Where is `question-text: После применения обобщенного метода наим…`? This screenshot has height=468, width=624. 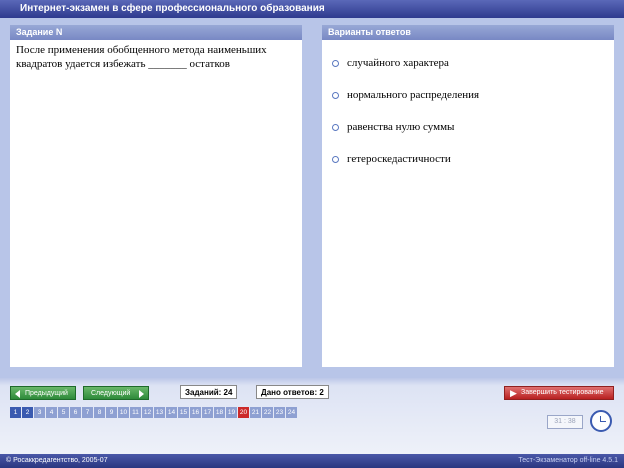 question-text: После применения обобщенного метода наим… is located at coordinates (141, 57).